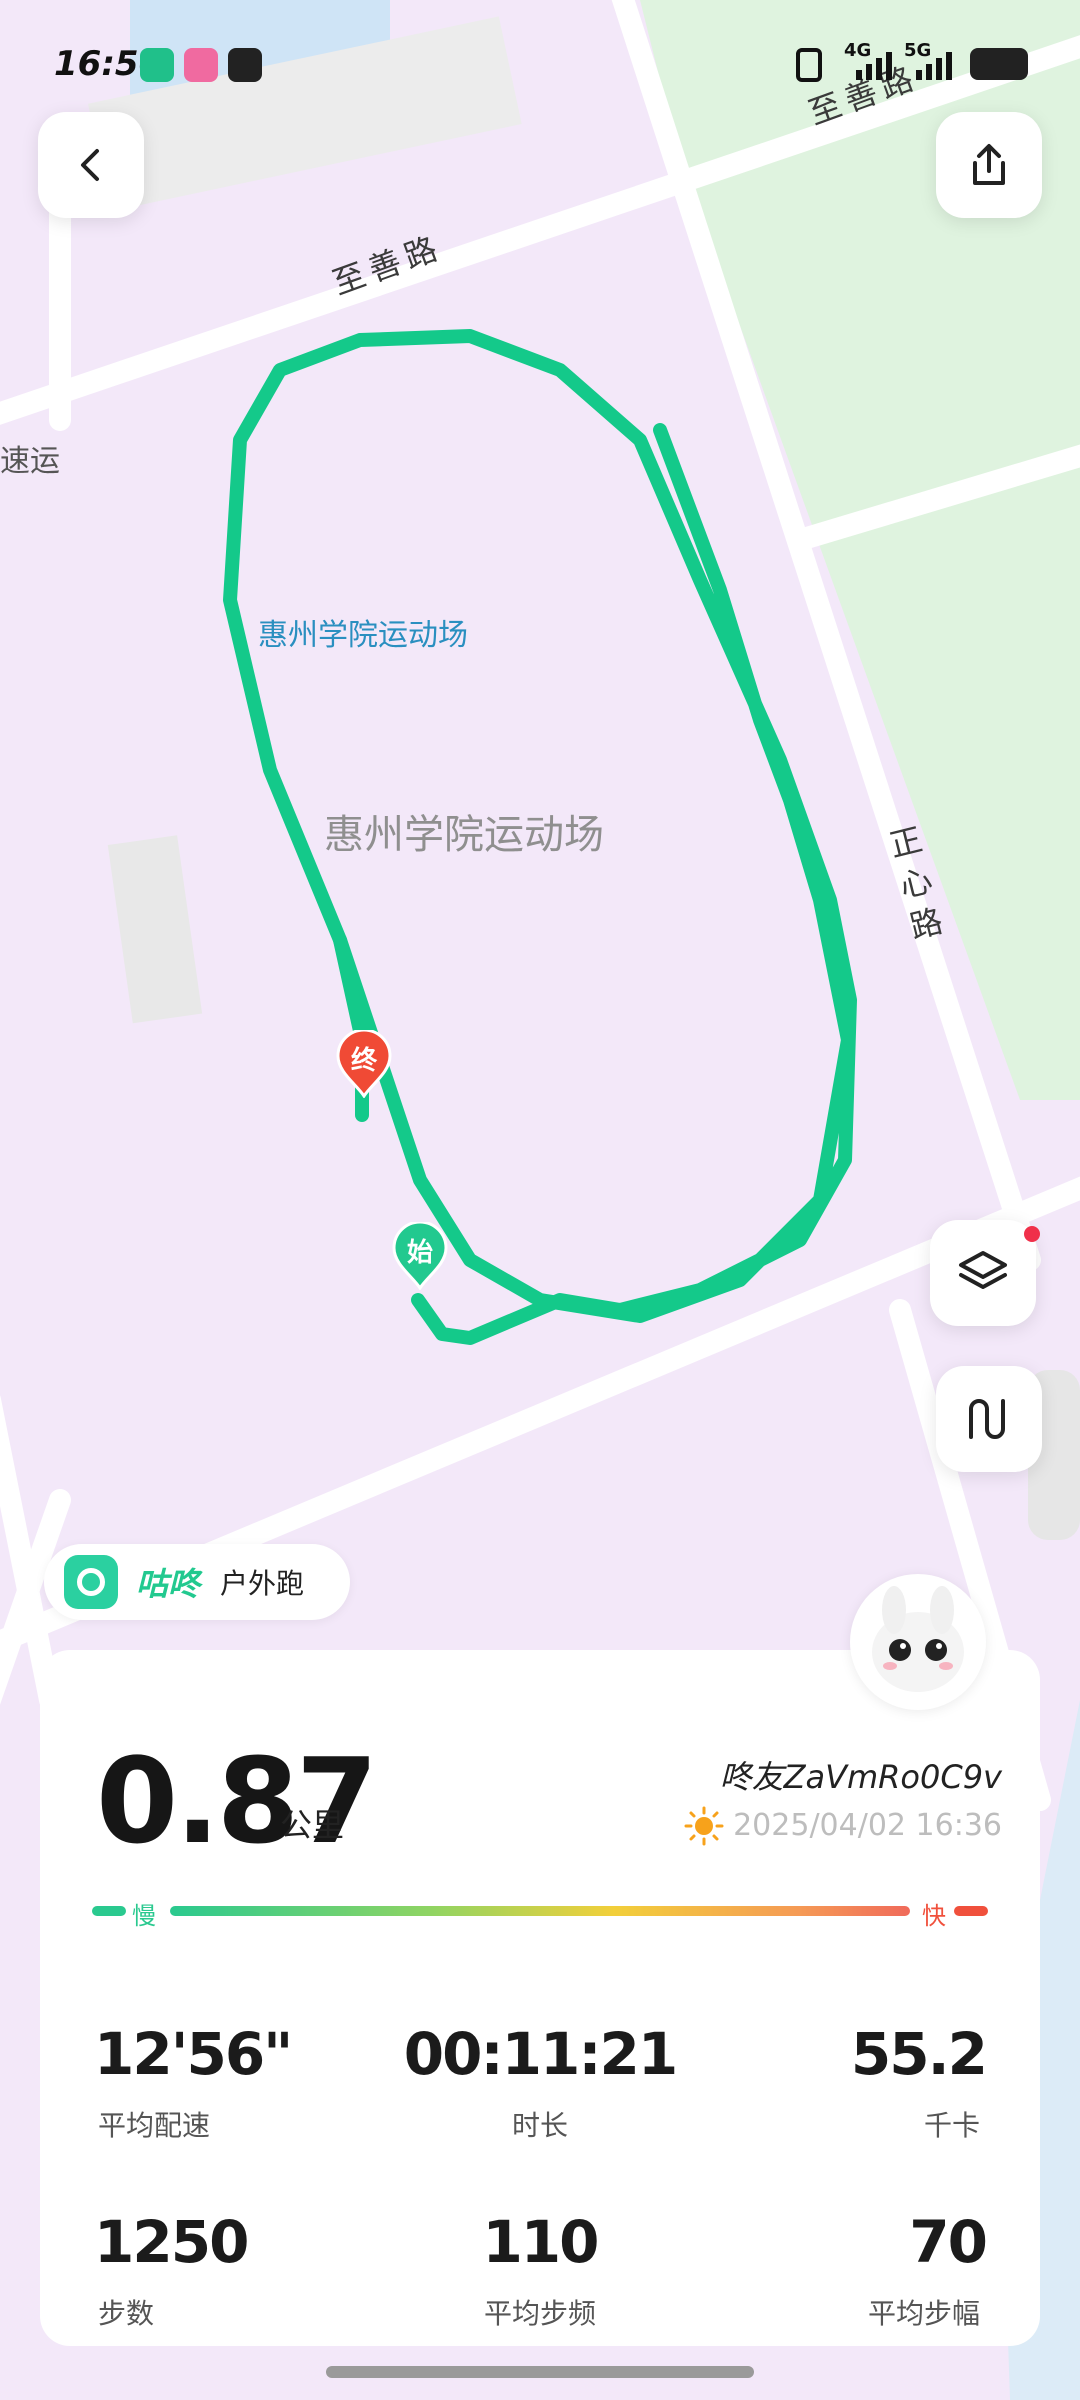 The image size is (1080, 2400). What do you see at coordinates (948, 2242) in the screenshot?
I see `stride-value: 70` at bounding box center [948, 2242].